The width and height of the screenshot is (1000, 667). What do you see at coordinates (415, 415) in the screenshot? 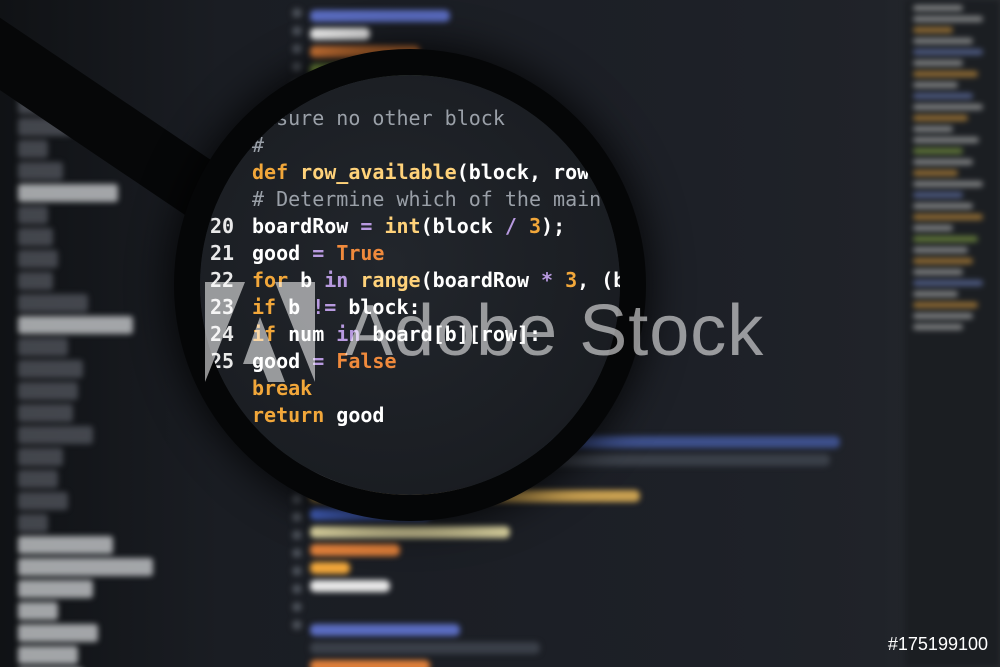
I see `code-line: return good` at bounding box center [415, 415].